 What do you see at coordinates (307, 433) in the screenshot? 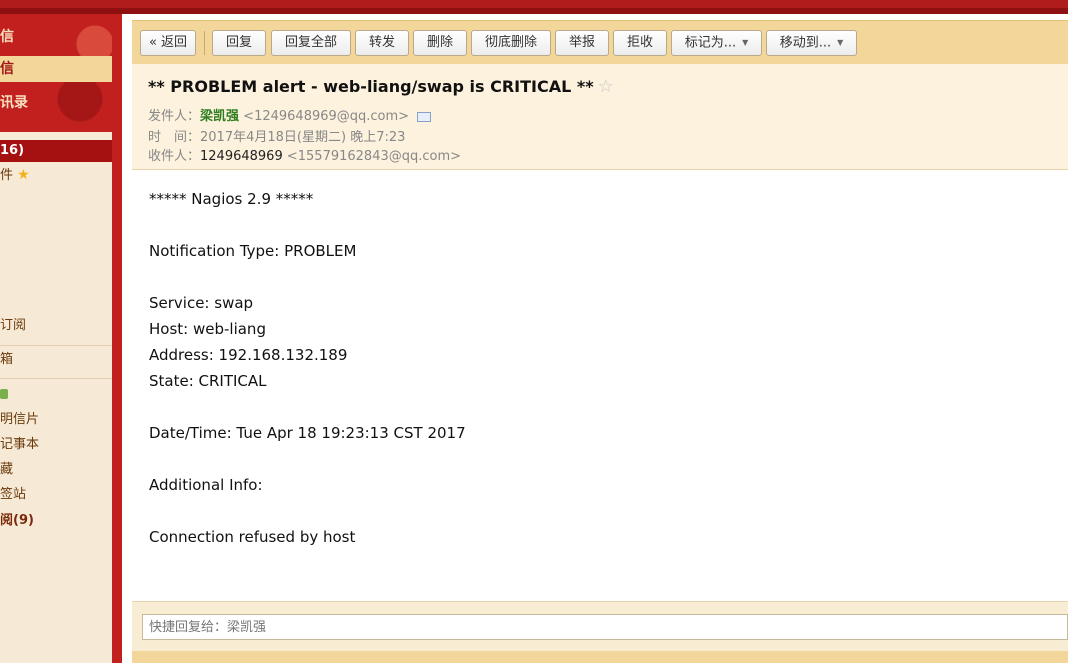
I see `body-line: Date/Time: Tue Apr 18 19:23:13 CST 2017` at bounding box center [307, 433].